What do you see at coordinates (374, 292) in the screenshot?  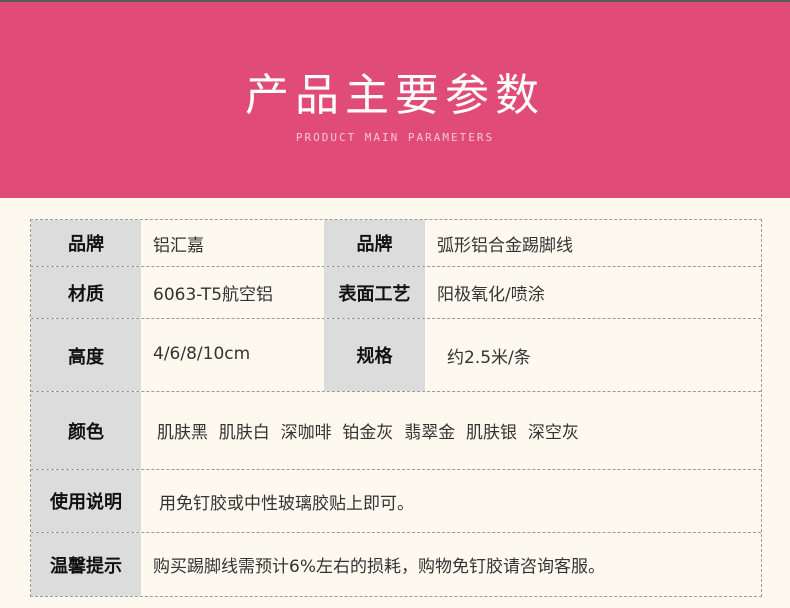 I see `surface-label: 表面工艺` at bounding box center [374, 292].